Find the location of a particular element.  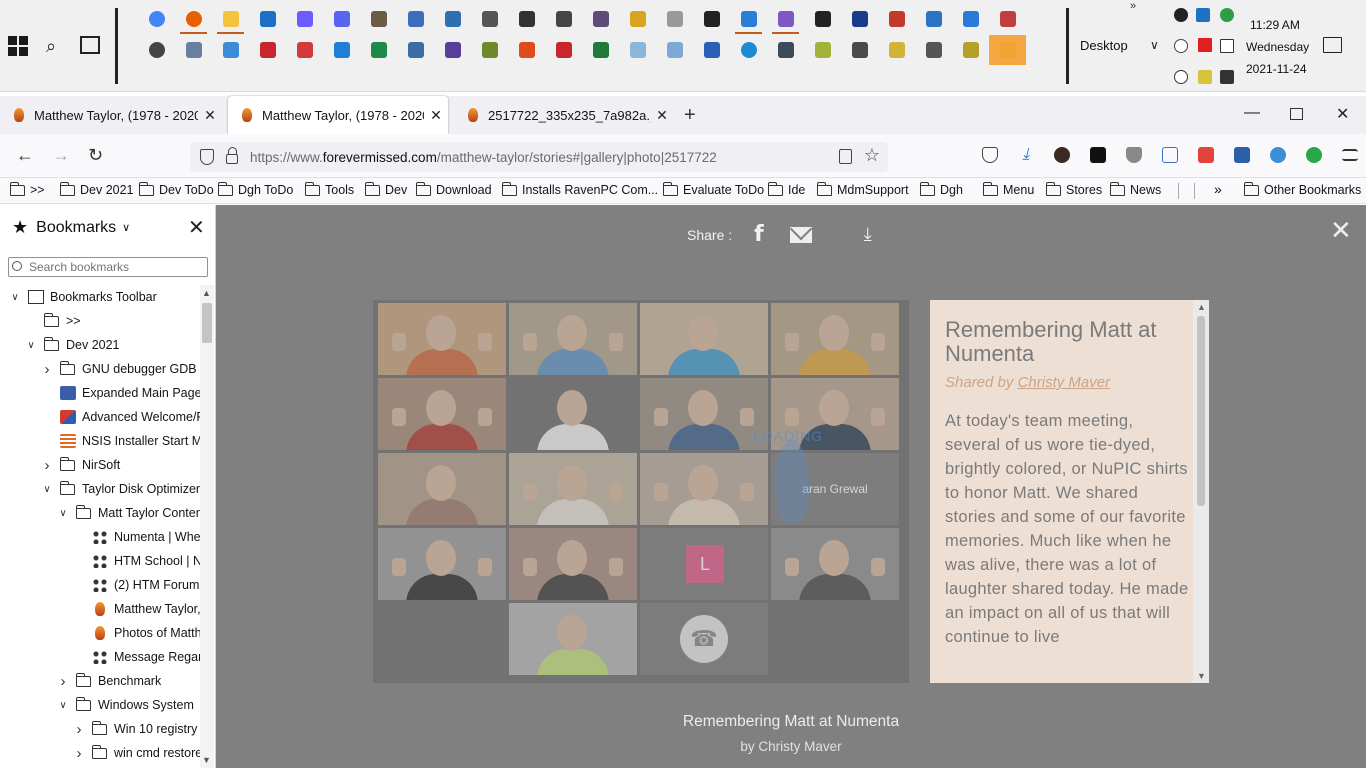

messenger-icon is located at coordinates (304, 19).